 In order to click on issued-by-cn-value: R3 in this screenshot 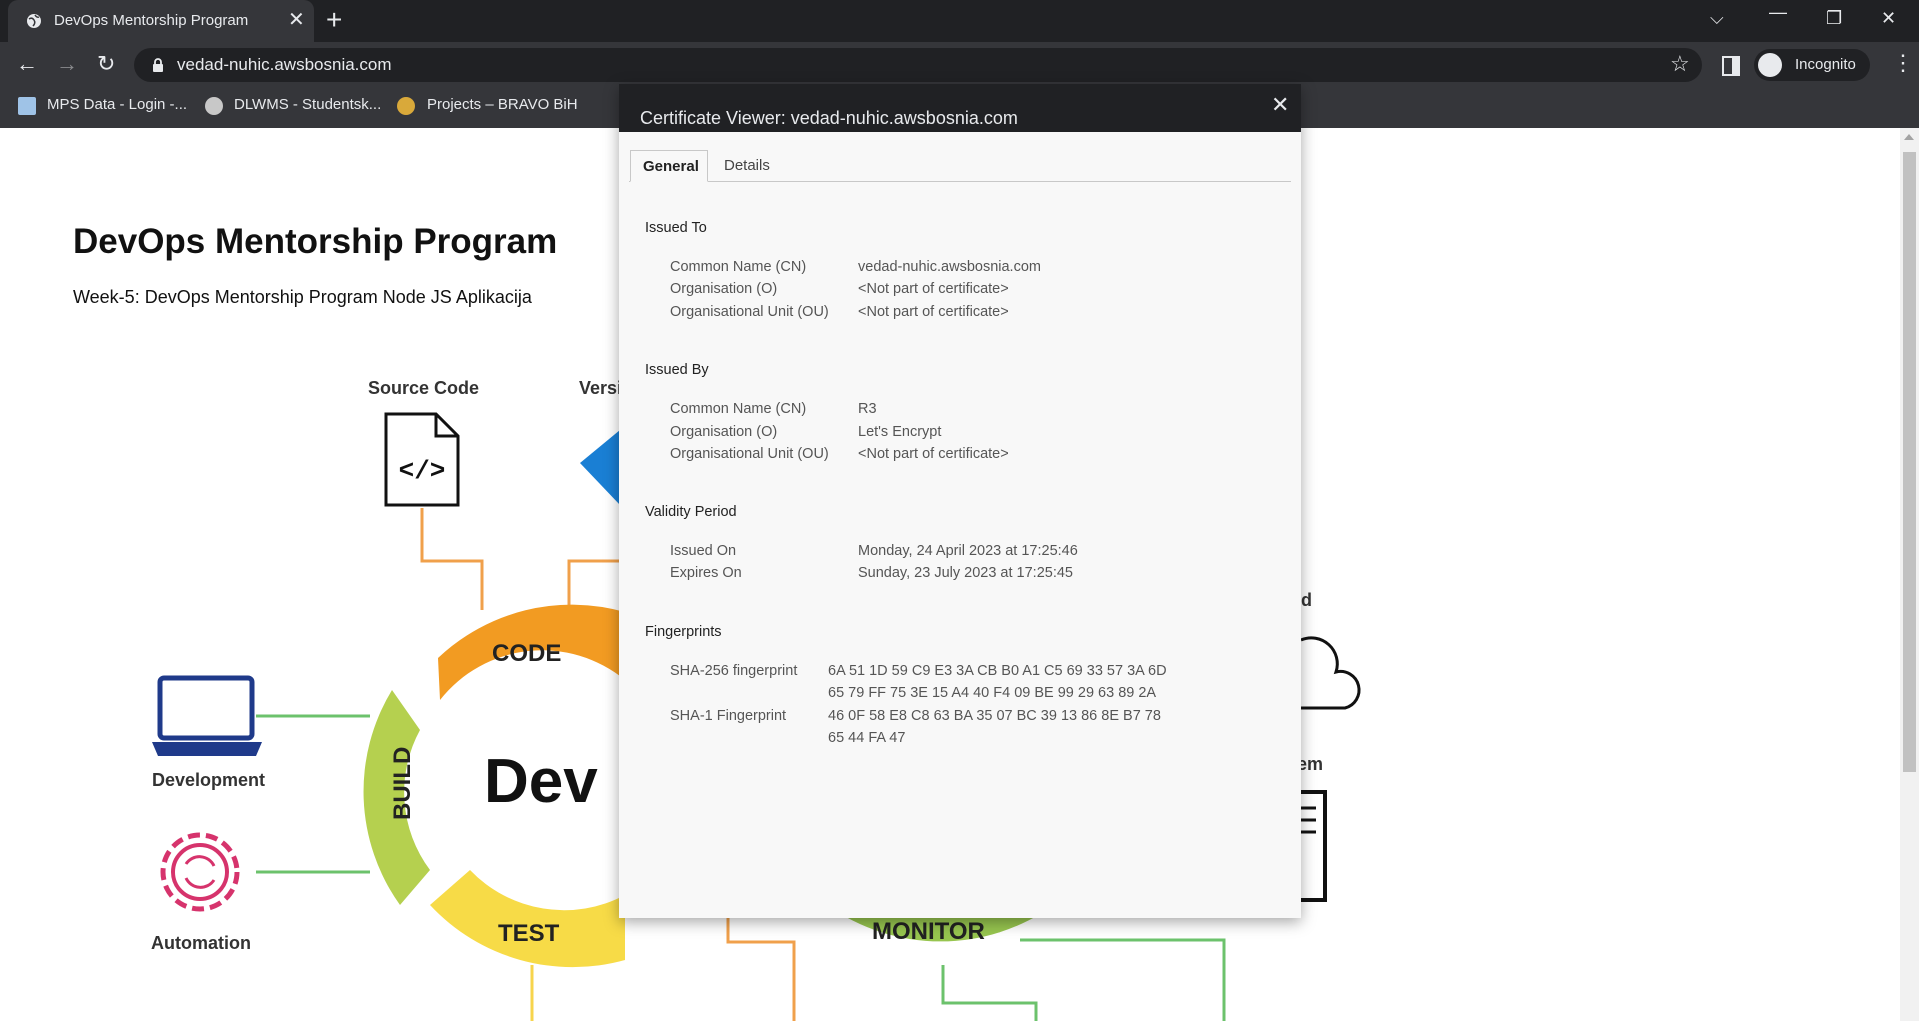, I will do `click(867, 409)`.